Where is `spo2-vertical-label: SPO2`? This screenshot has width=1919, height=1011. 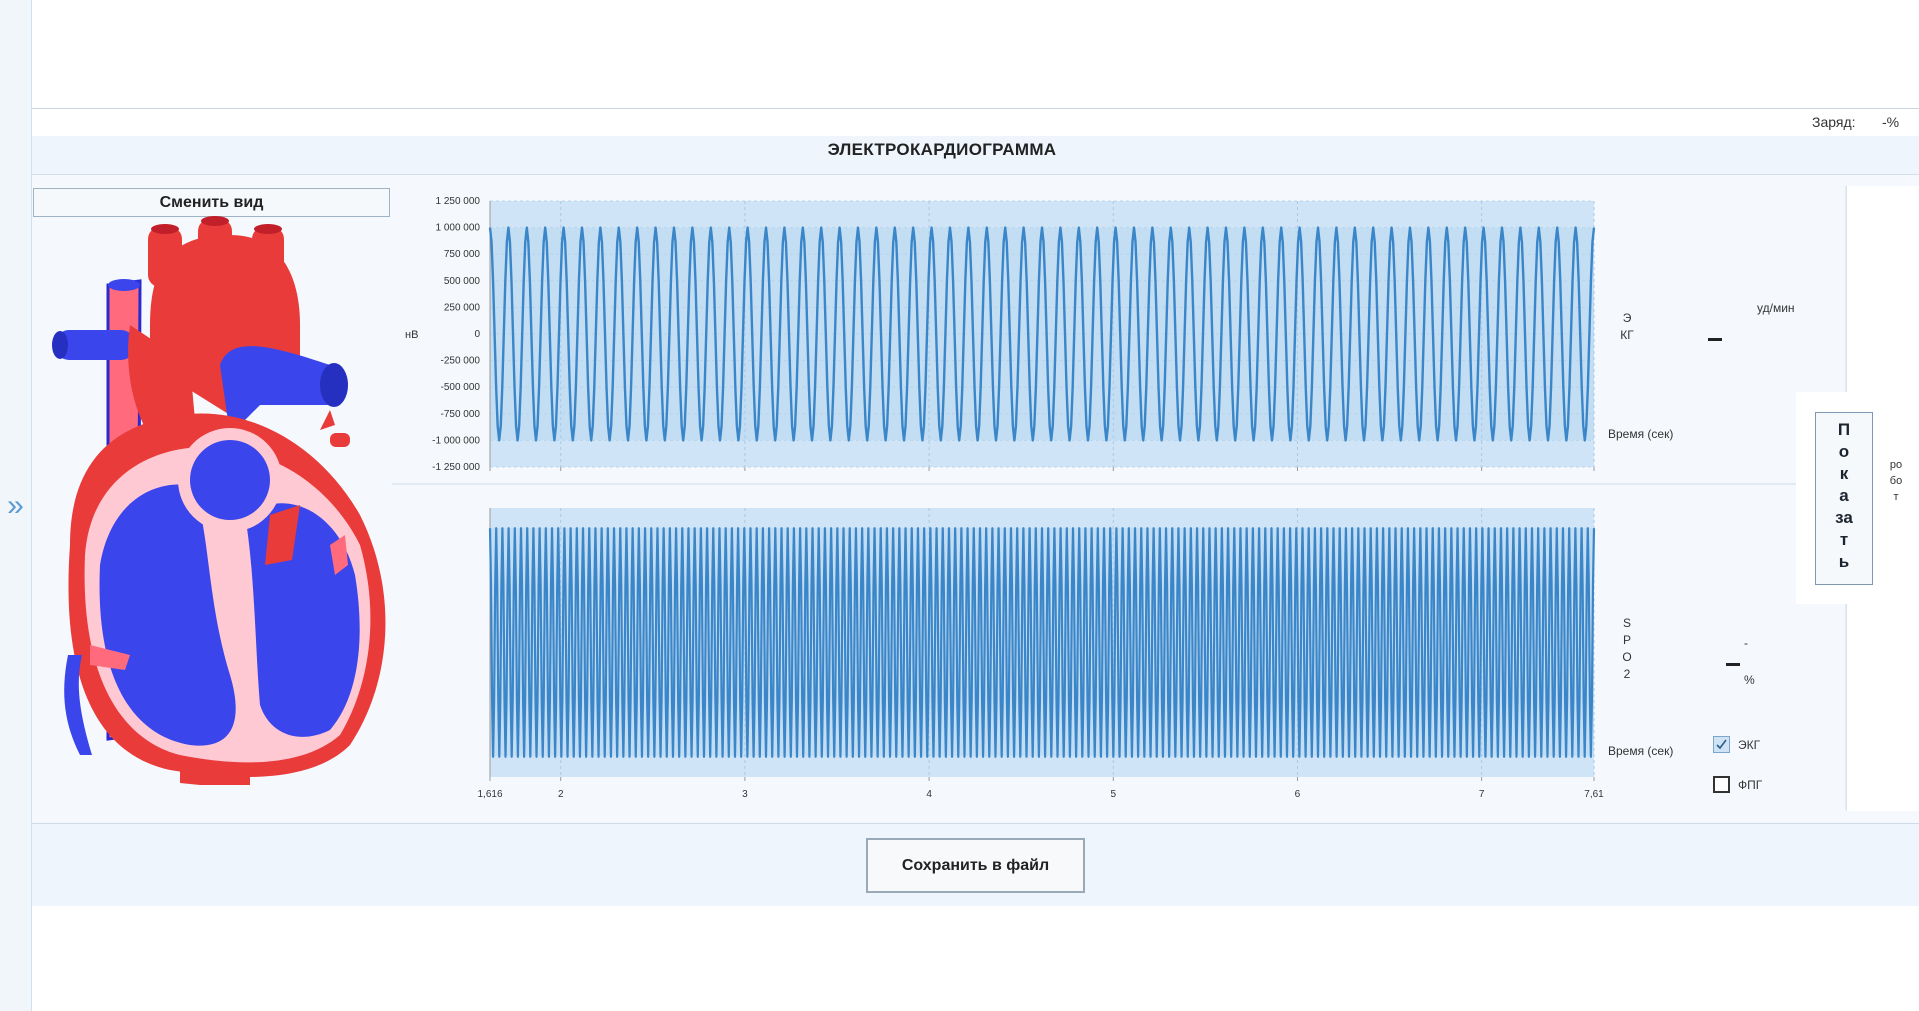
spo2-vertical-label: SPO2 is located at coordinates (1627, 648).